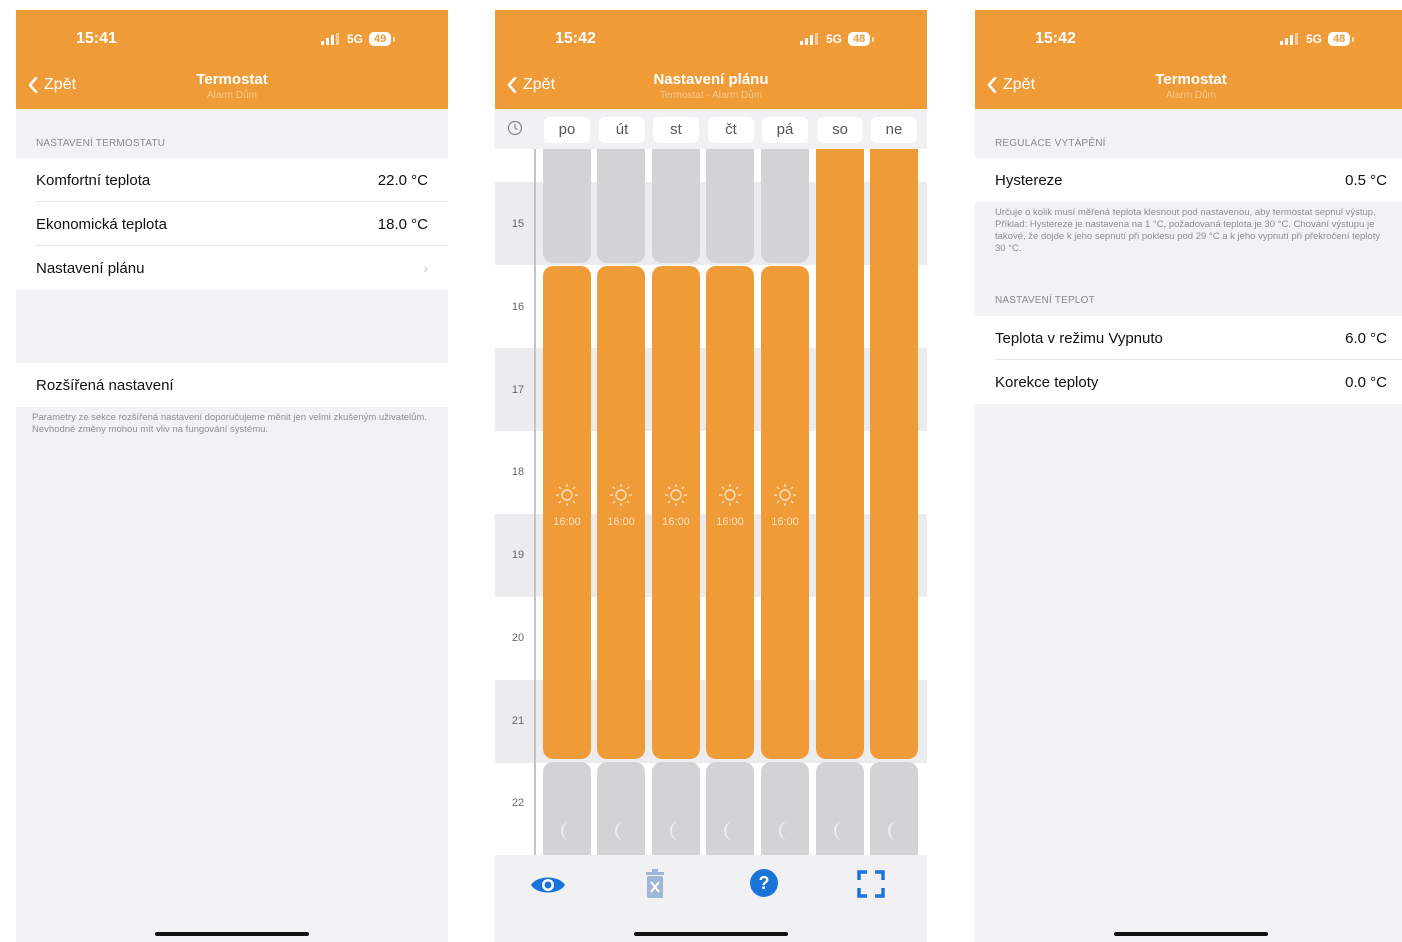  I want to click on schedule-settings-row: Nastavení plánu ›, so click(232, 268).